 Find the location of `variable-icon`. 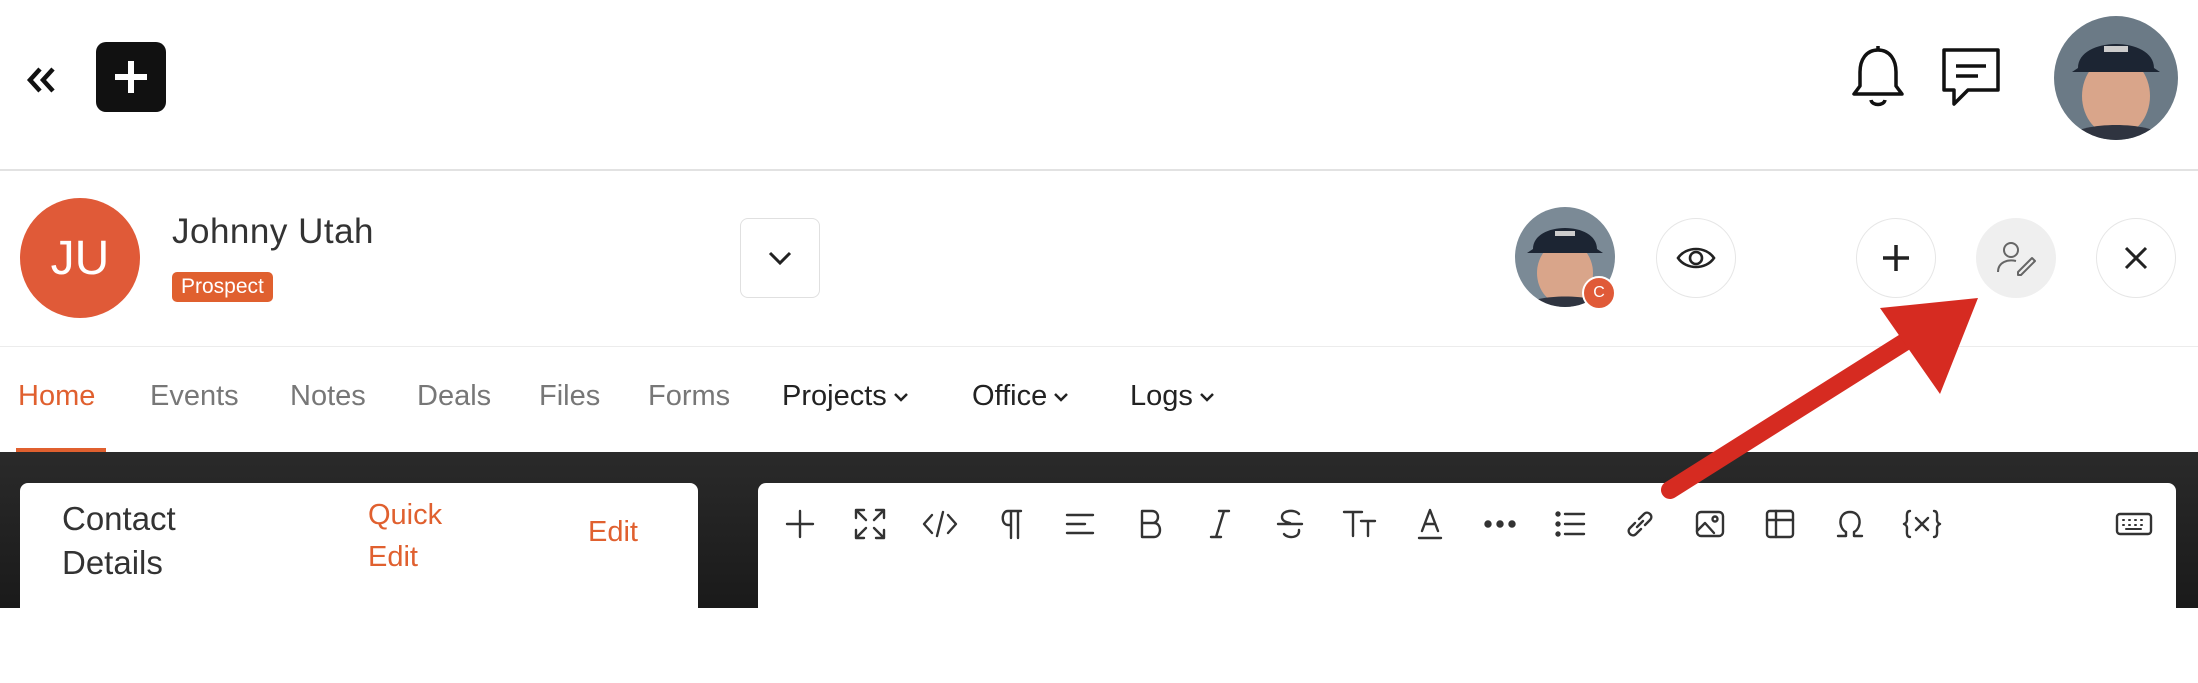

variable-icon is located at coordinates (1922, 524).